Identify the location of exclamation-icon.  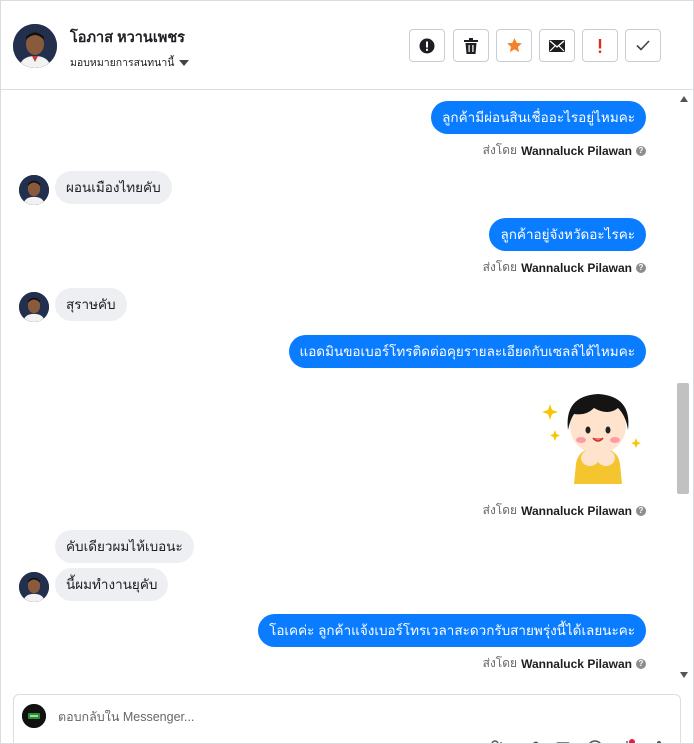
(600, 45).